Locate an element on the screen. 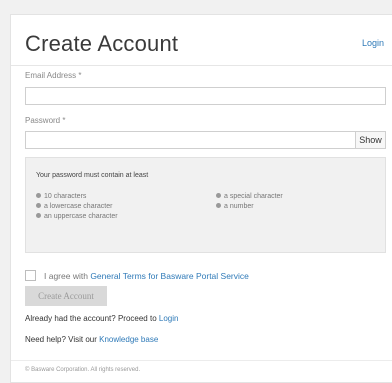 Image resolution: width=392 pixels, height=383 pixels. proceed-login-link: Login is located at coordinates (169, 318).